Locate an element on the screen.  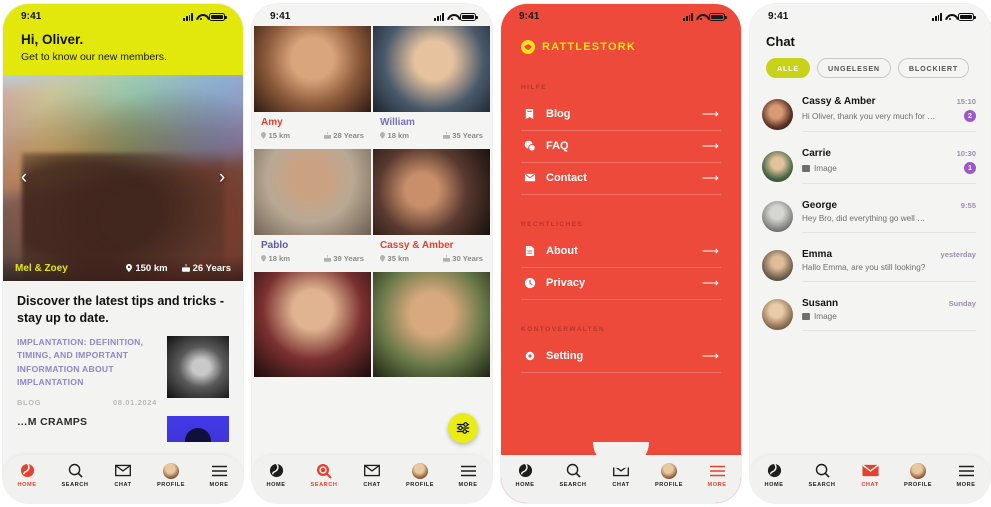
arrow-right-icon: ⟶ is located at coordinates (710, 178).